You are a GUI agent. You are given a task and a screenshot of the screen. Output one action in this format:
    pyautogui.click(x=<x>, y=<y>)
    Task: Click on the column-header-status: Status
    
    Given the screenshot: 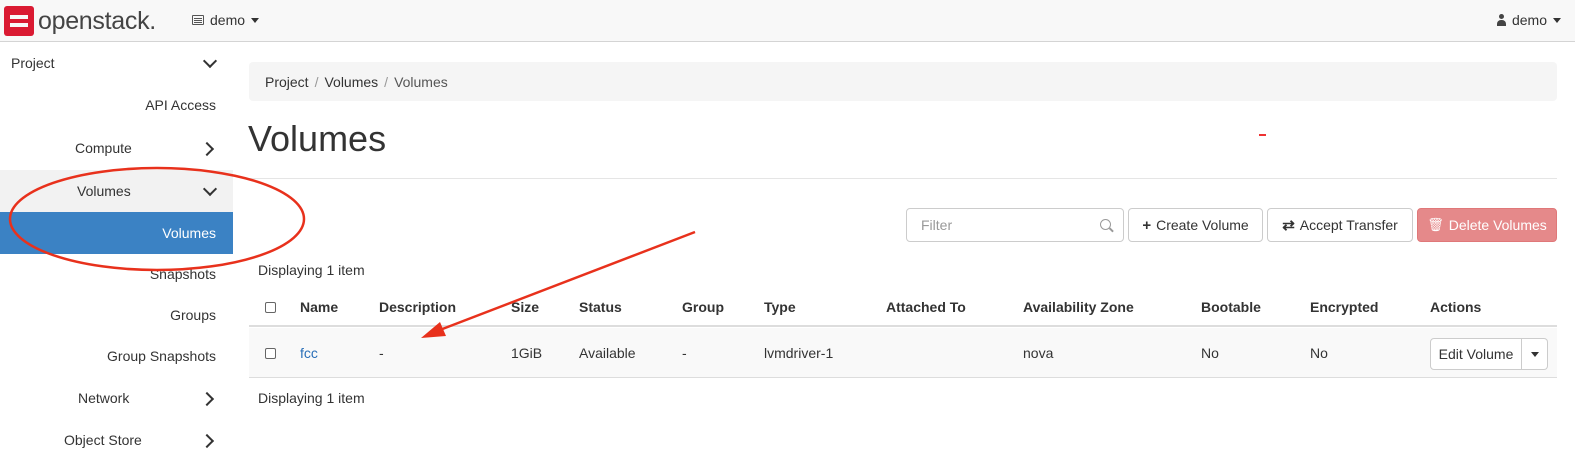 What is the action you would take?
    pyautogui.click(x=600, y=307)
    